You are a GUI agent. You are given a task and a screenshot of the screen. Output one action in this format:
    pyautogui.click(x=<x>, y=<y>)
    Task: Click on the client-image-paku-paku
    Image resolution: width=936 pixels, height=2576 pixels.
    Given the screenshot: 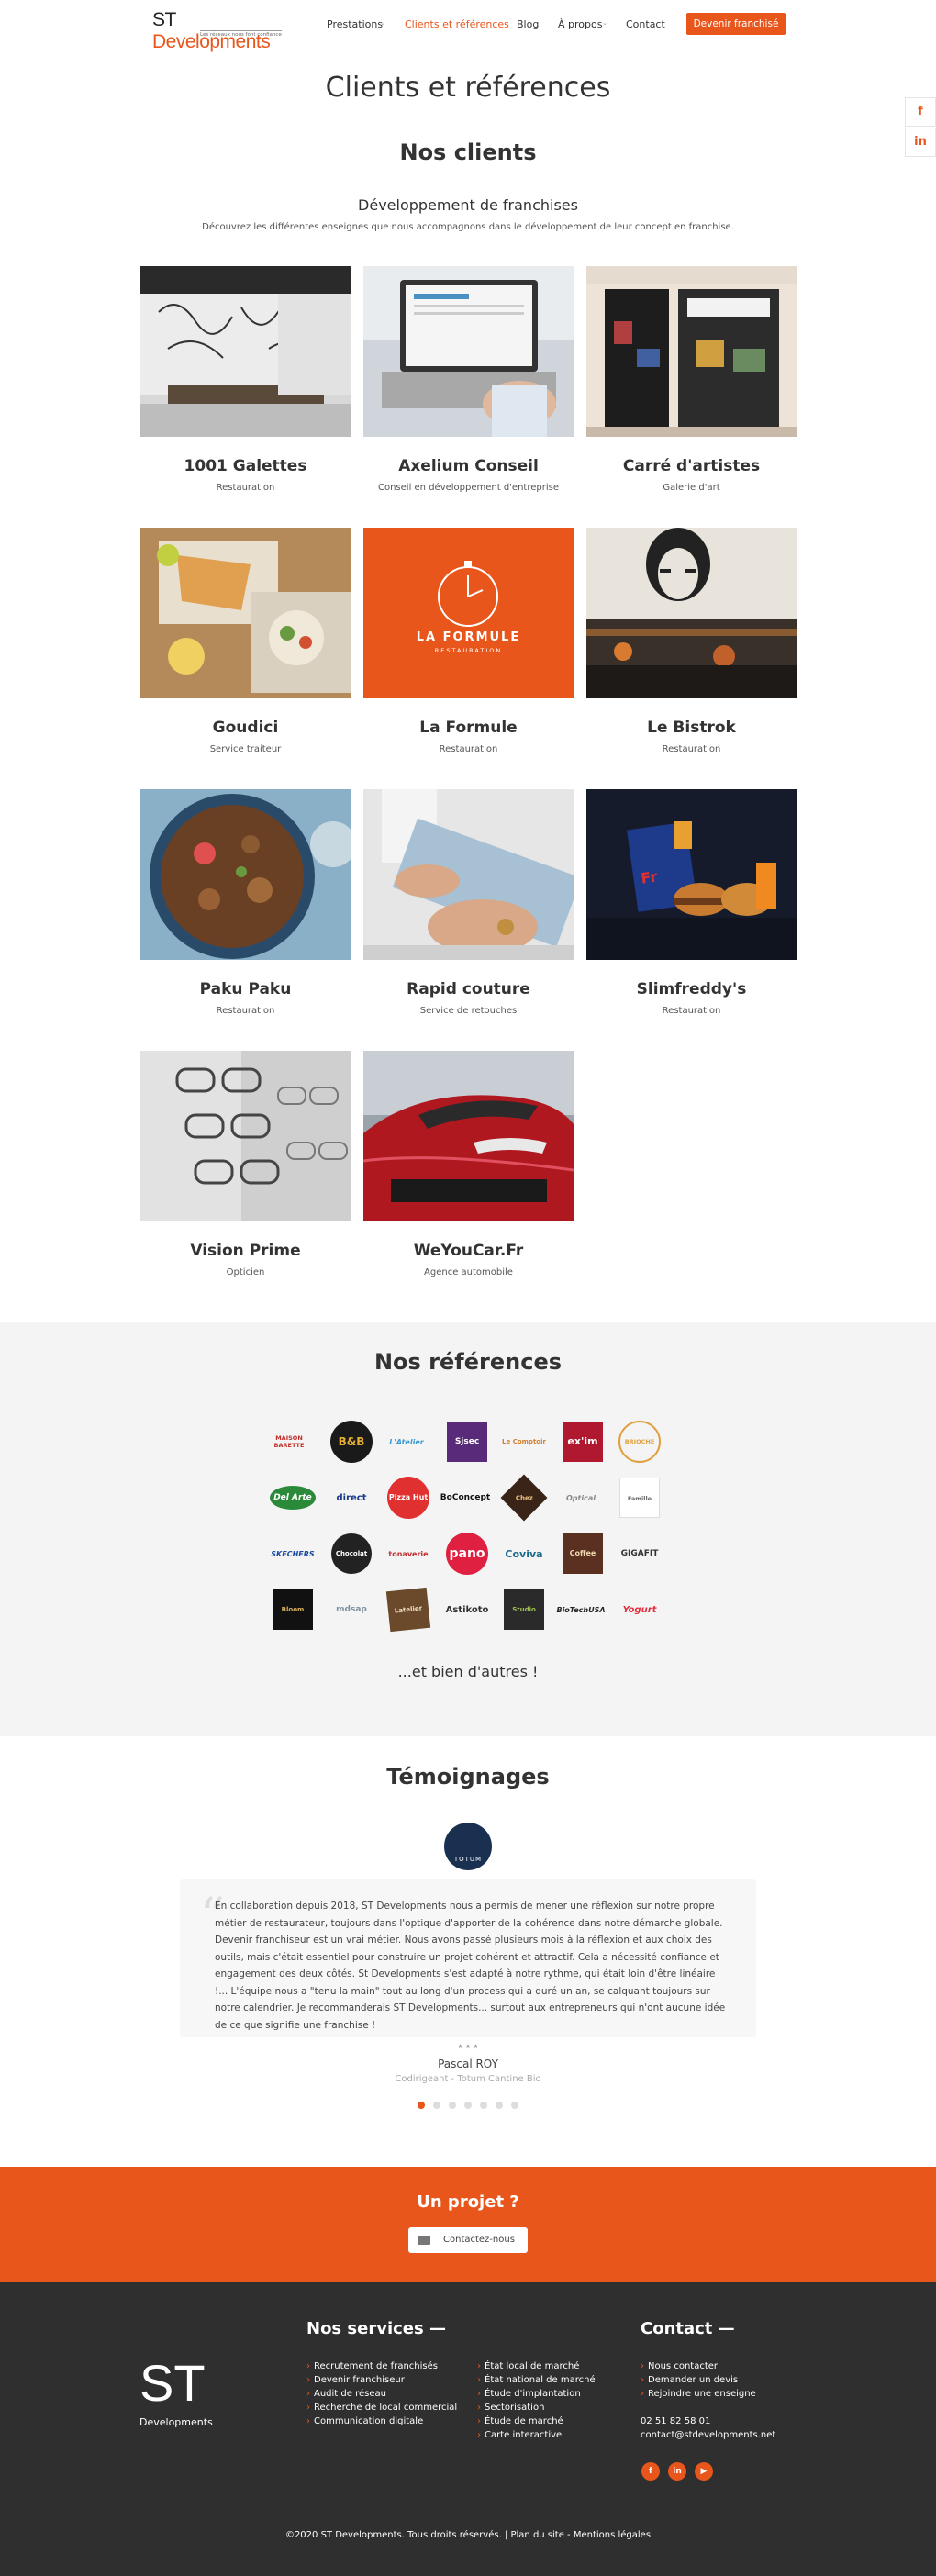 What is the action you would take?
    pyautogui.click(x=245, y=874)
    